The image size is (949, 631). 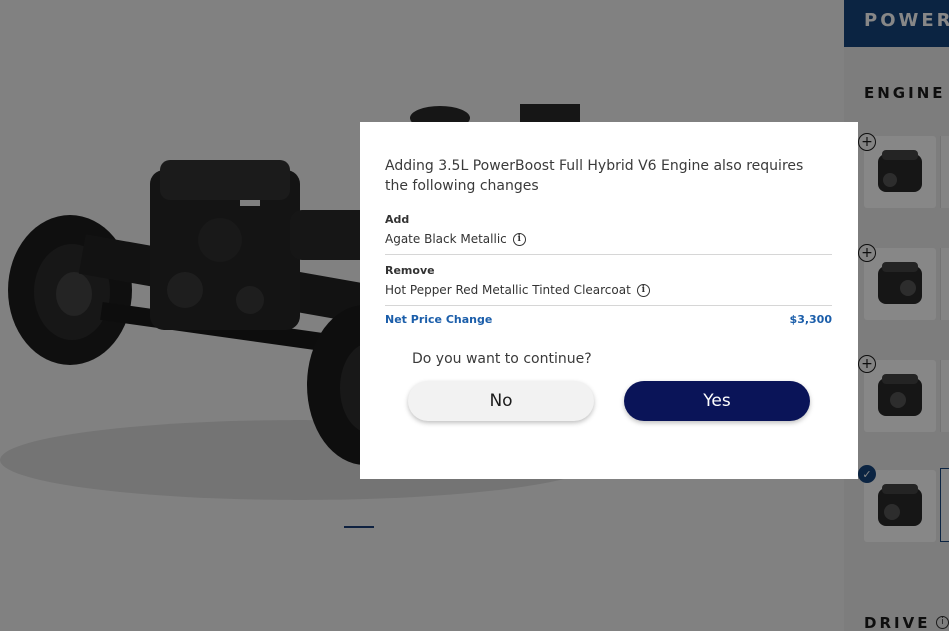 I want to click on continue-question: Do you want to continue?, so click(x=502, y=359).